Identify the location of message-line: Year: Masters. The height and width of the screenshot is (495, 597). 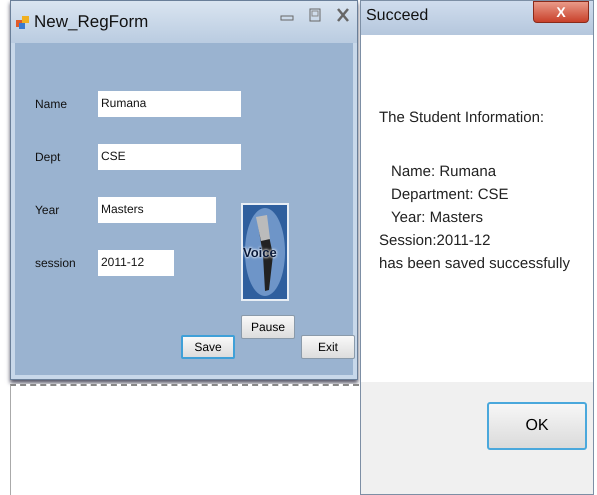
(437, 218).